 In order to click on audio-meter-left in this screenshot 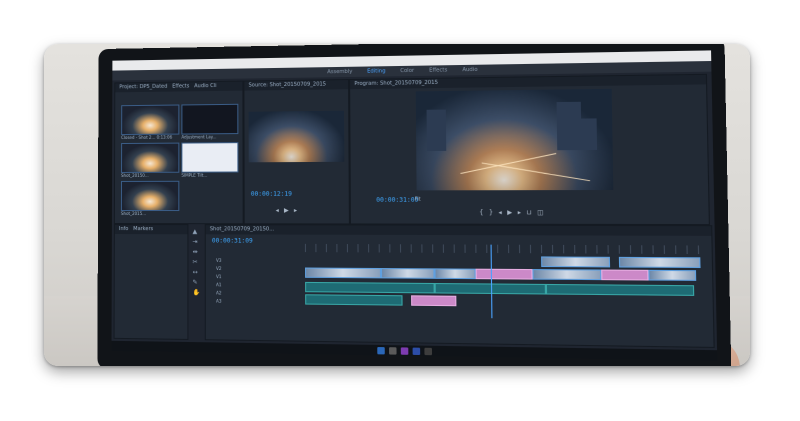, I will do `click(716, 285)`.